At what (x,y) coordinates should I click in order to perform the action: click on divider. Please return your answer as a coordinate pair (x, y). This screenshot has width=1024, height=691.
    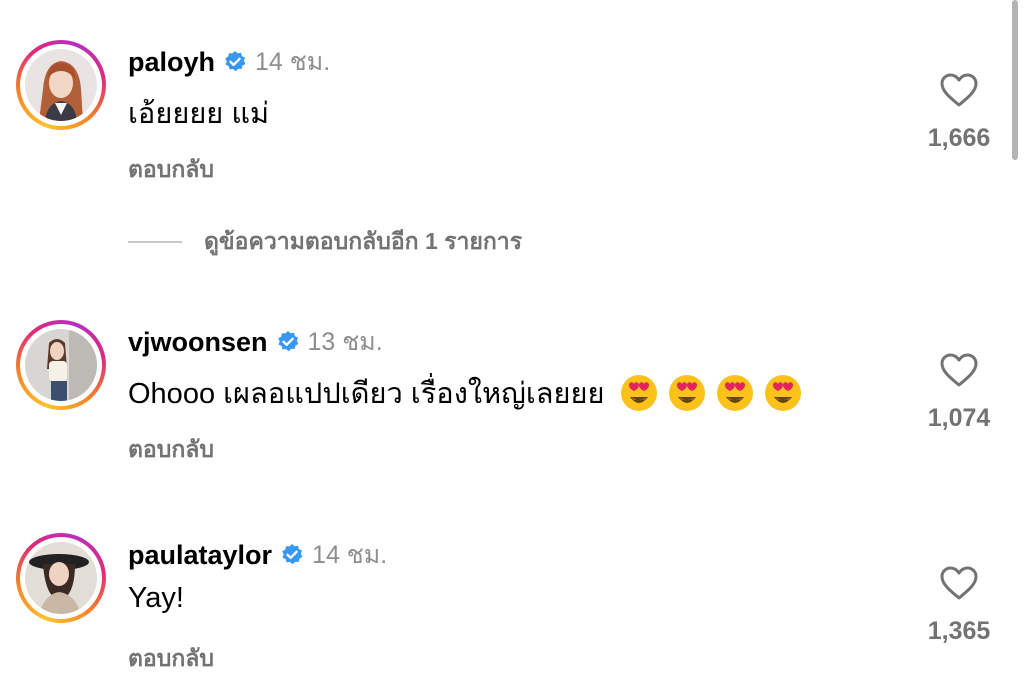
    Looking at the image, I should click on (155, 242).